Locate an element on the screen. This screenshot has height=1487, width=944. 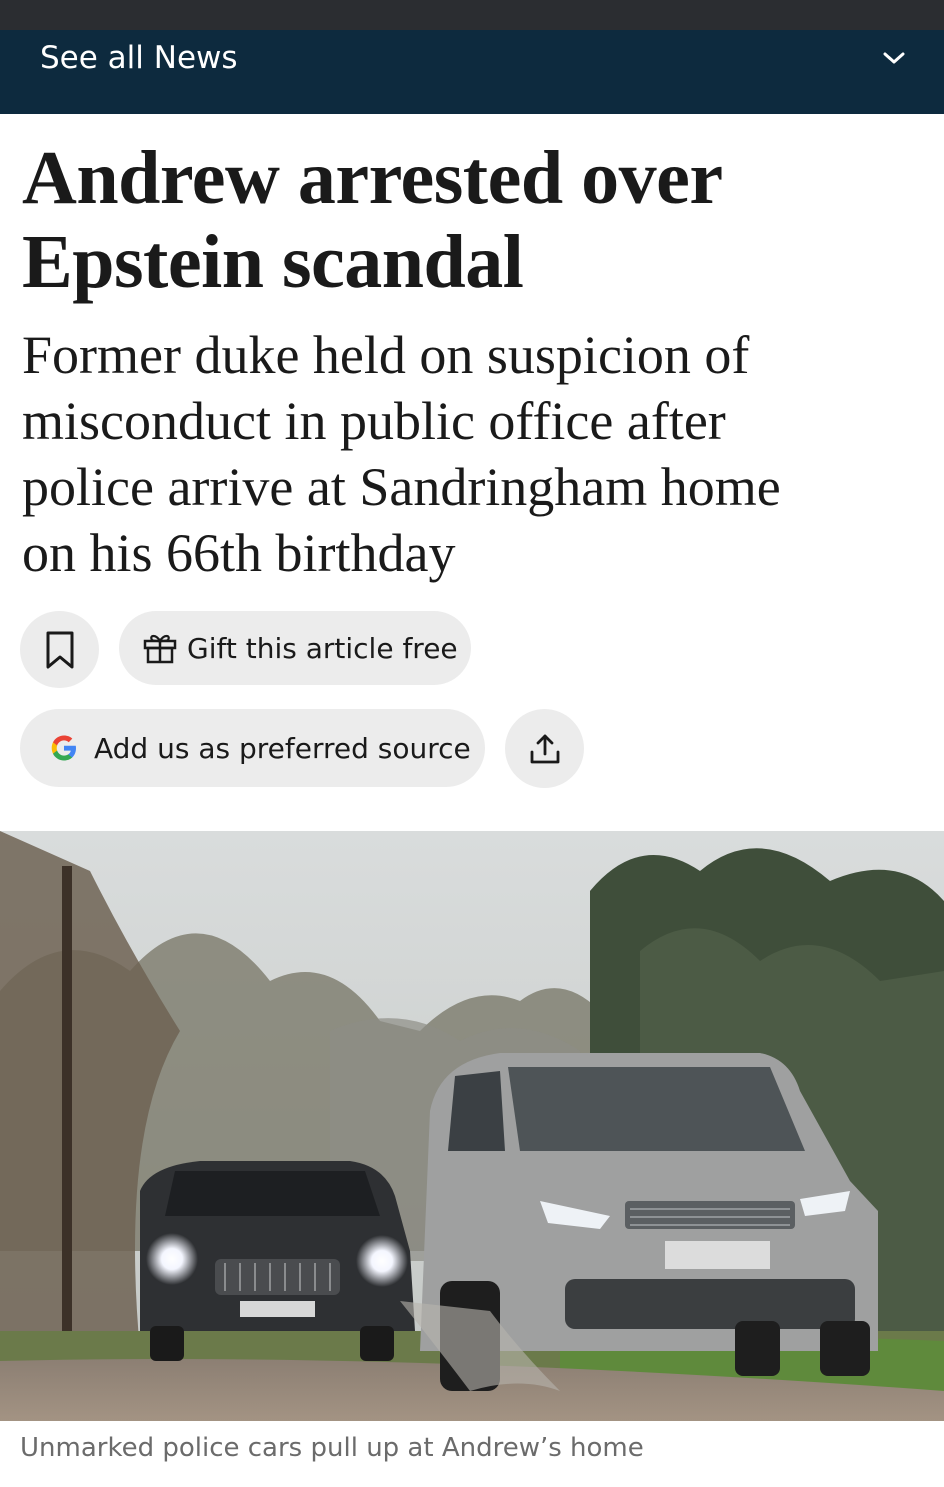
share-icon is located at coordinates (544, 748).